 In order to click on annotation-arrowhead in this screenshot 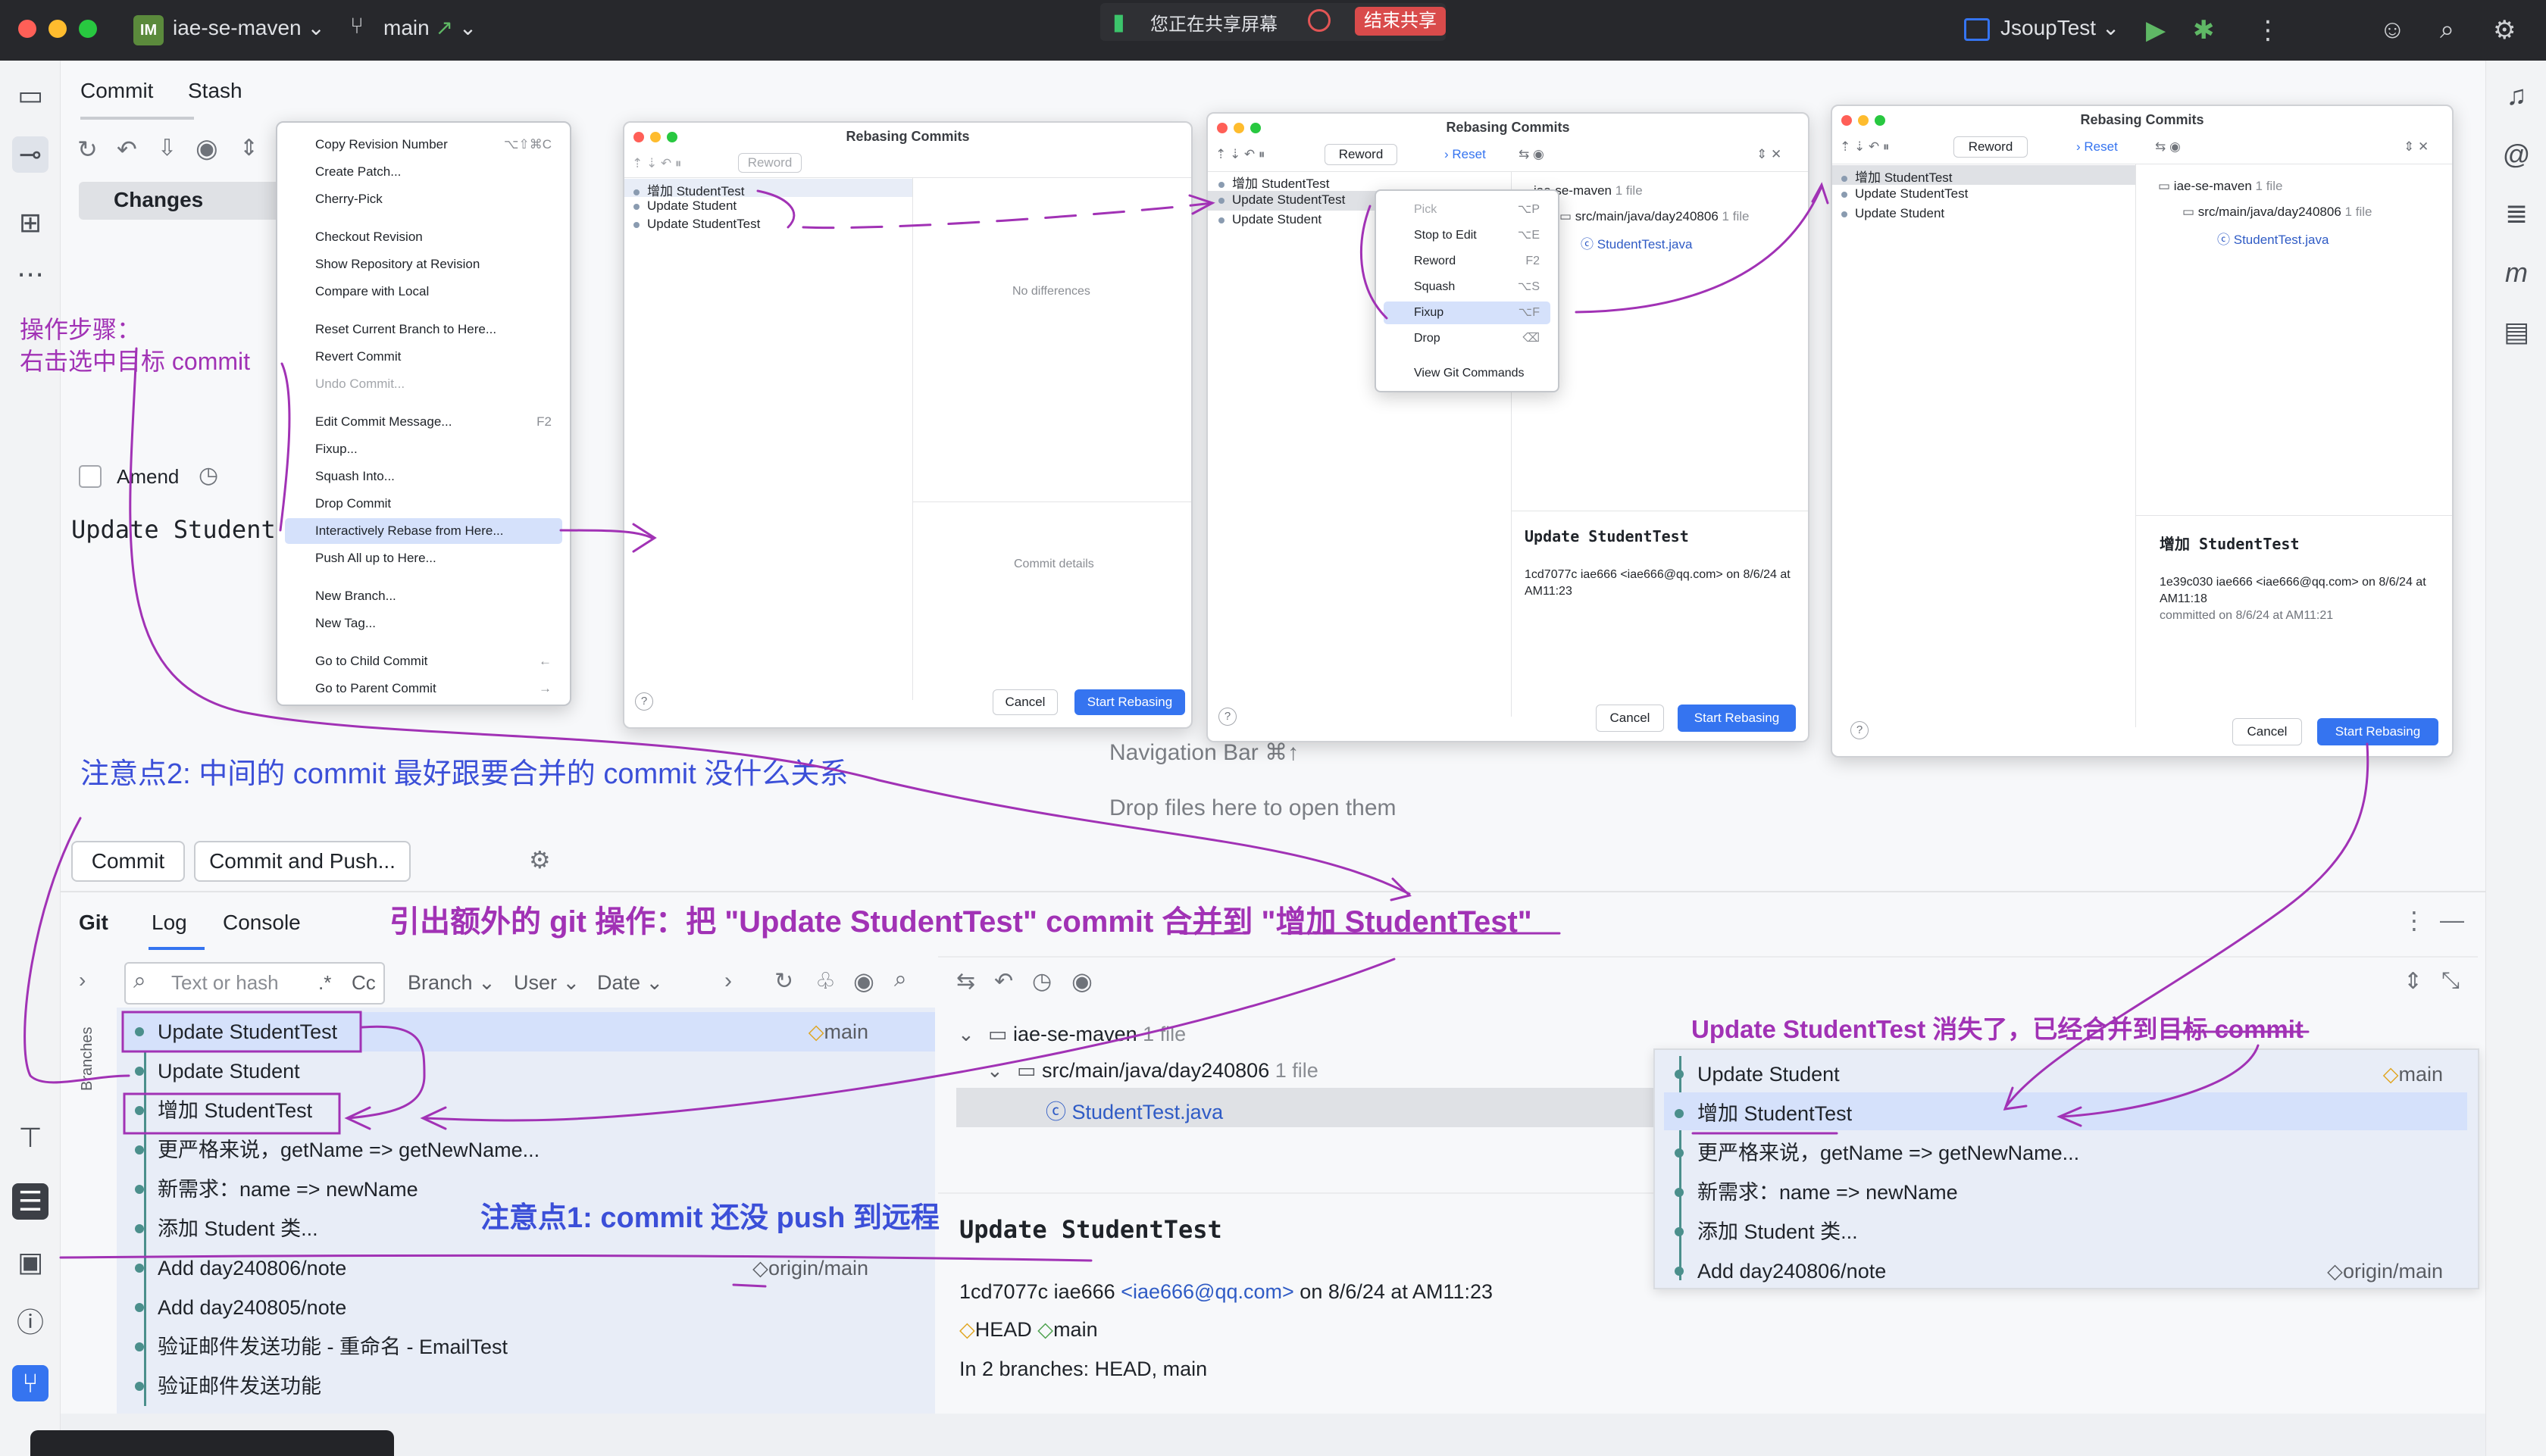, I will do `click(2015, 1098)`.